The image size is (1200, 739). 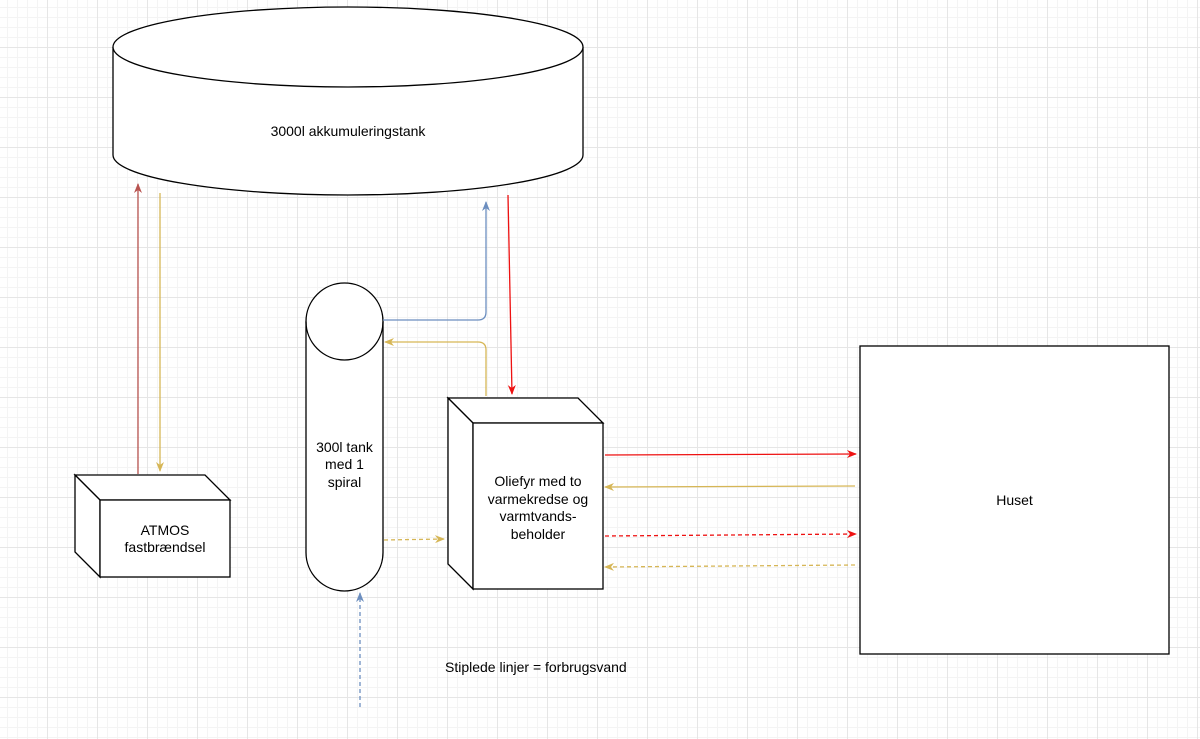 I want to click on boiler-to-house-domestic-arrow, so click(x=730, y=534).